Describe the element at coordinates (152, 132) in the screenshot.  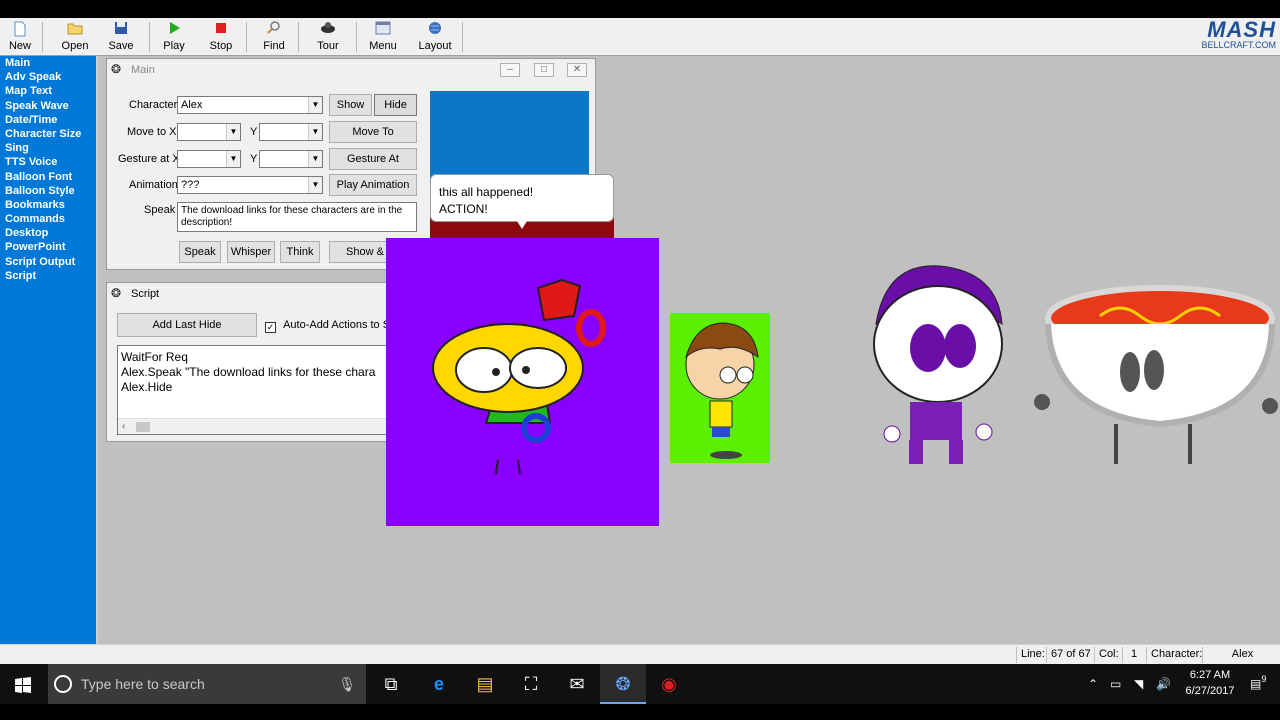
I see `move-to-x-label: Move to X` at that location.